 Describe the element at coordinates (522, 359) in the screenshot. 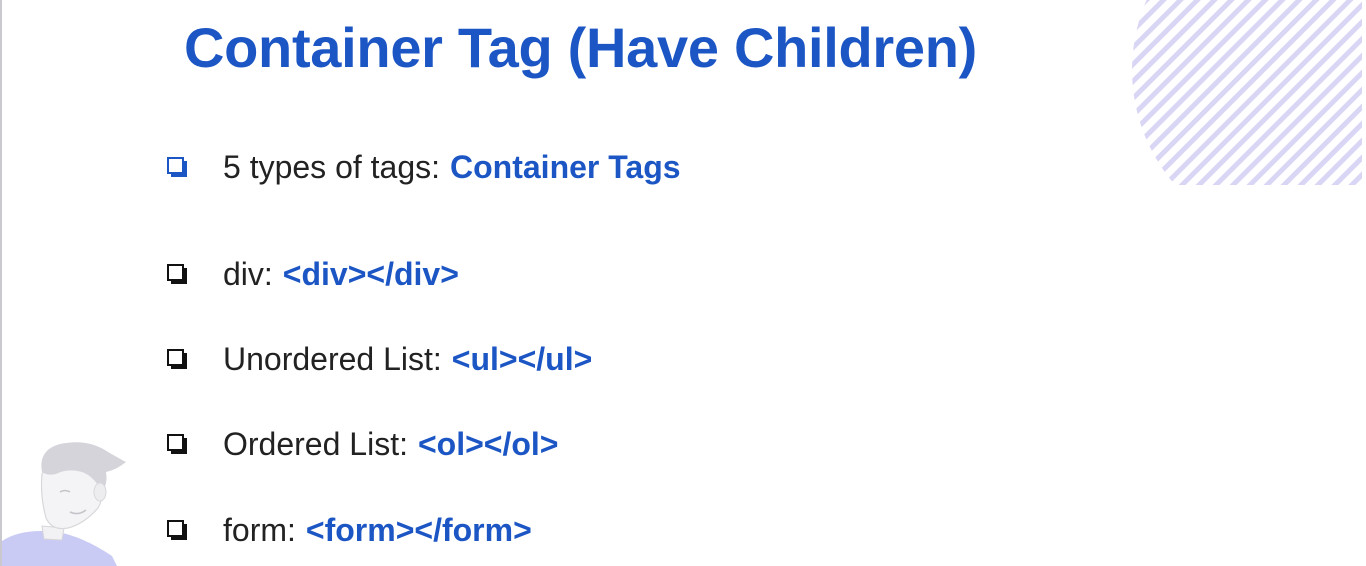

I see `item-code: <ul></ul>` at that location.